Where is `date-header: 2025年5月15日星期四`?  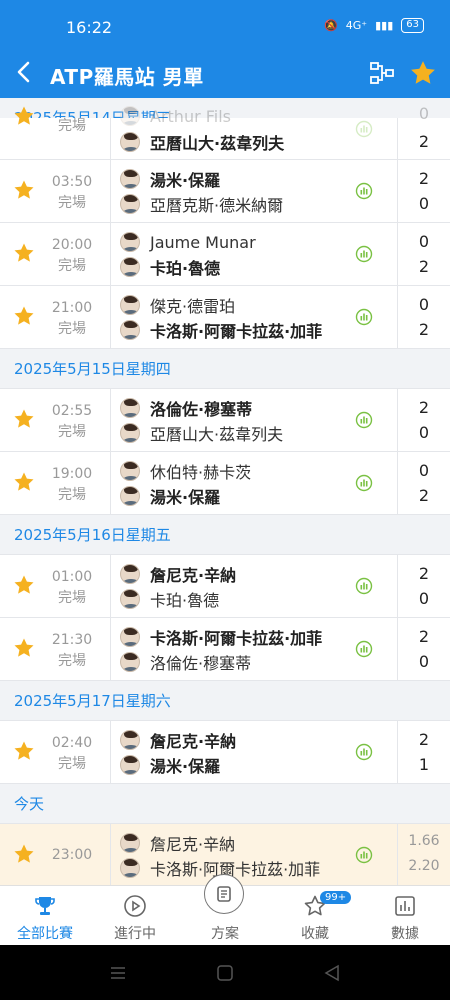 date-header: 2025年5月15日星期四 is located at coordinates (225, 369).